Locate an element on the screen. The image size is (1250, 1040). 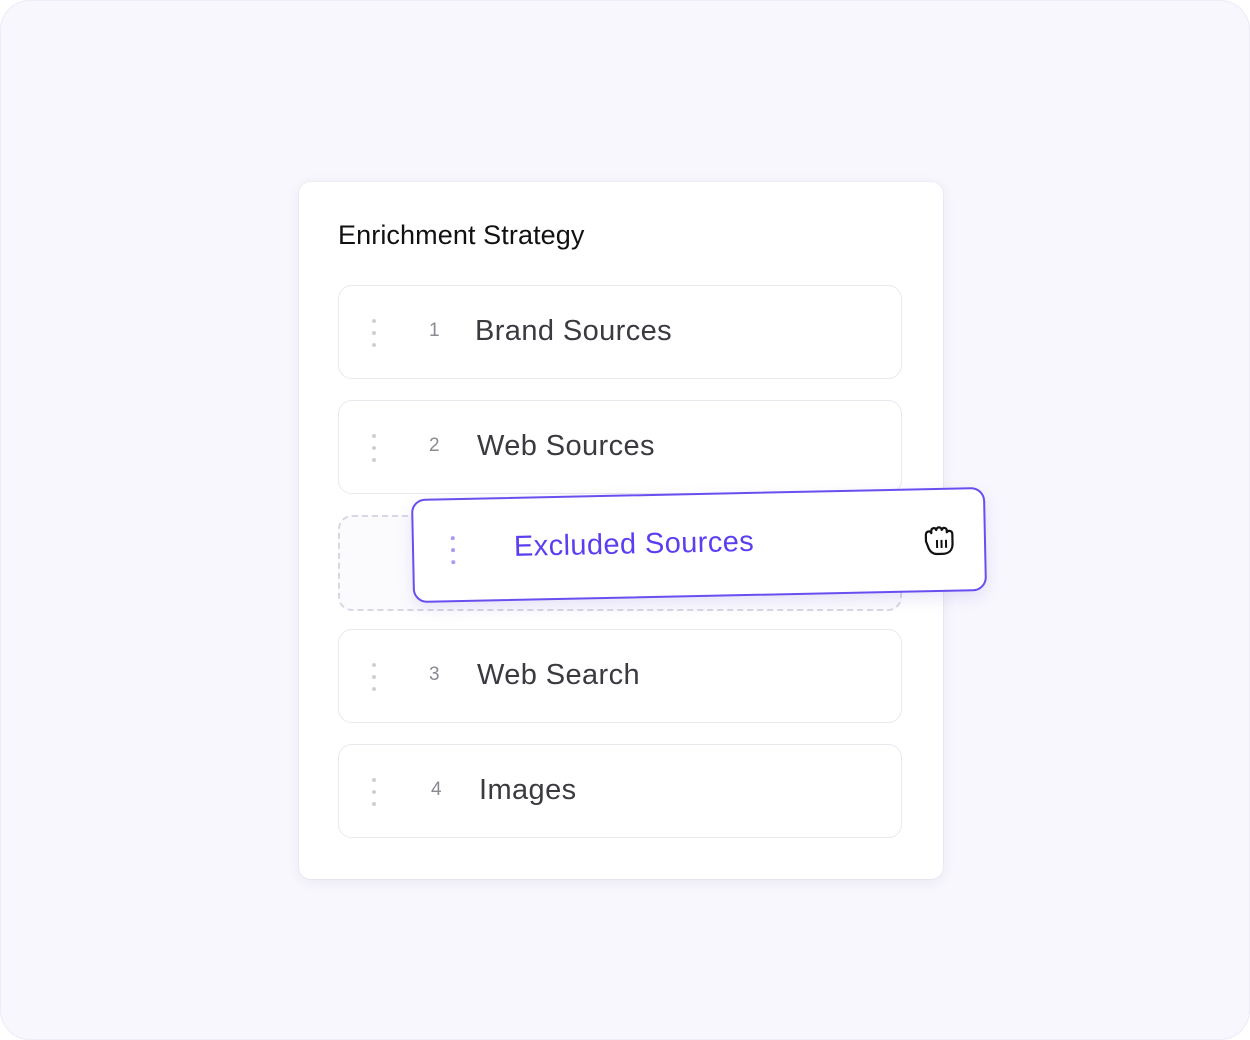
card-title: Enrichment Strategy is located at coordinates (461, 235).